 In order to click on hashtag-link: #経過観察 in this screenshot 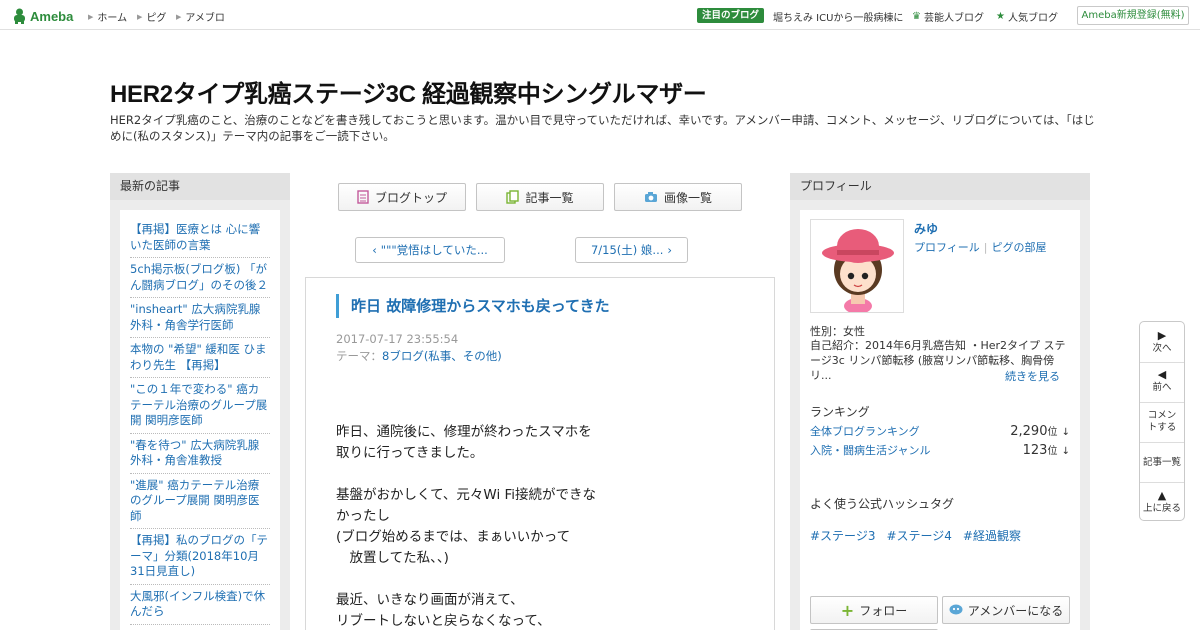, I will do `click(992, 535)`.